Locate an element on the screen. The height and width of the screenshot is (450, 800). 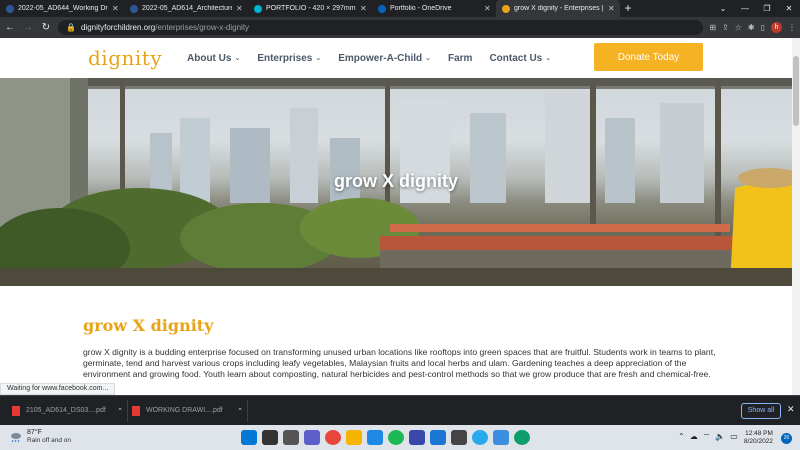
taskbar-clock: 12:48 PM 8/20/2022 is located at coordinates (758, 438).